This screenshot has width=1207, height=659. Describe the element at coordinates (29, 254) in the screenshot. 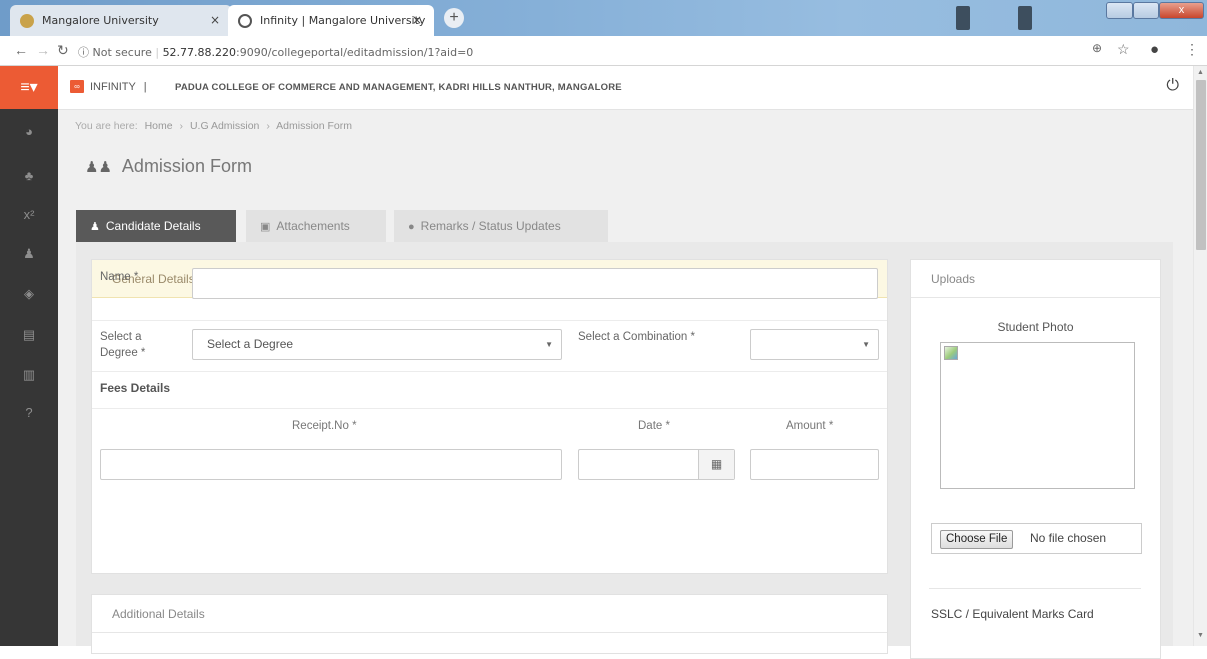

I see `users-icon: ♟` at that location.